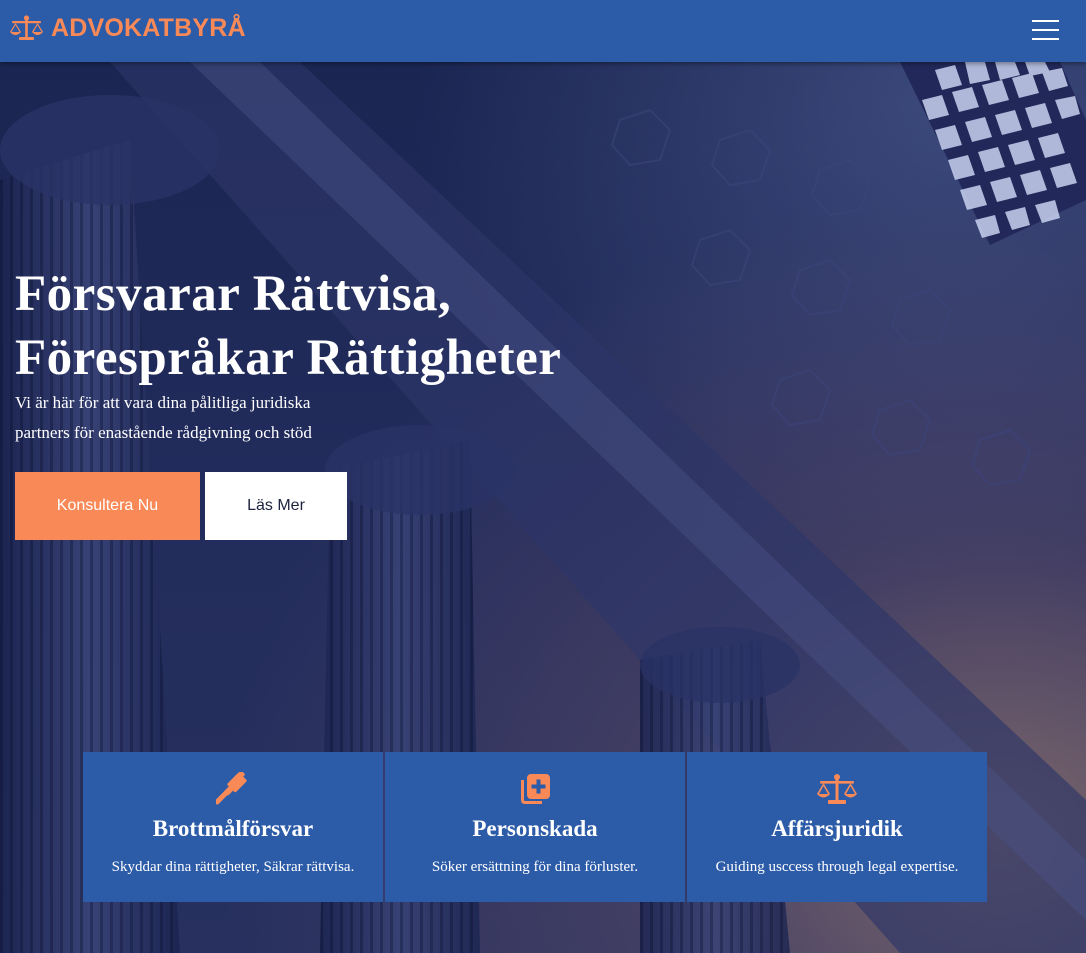 The height and width of the screenshot is (953, 1086). What do you see at coordinates (107, 506) in the screenshot?
I see `consult-now-button: Konsultera Nu` at bounding box center [107, 506].